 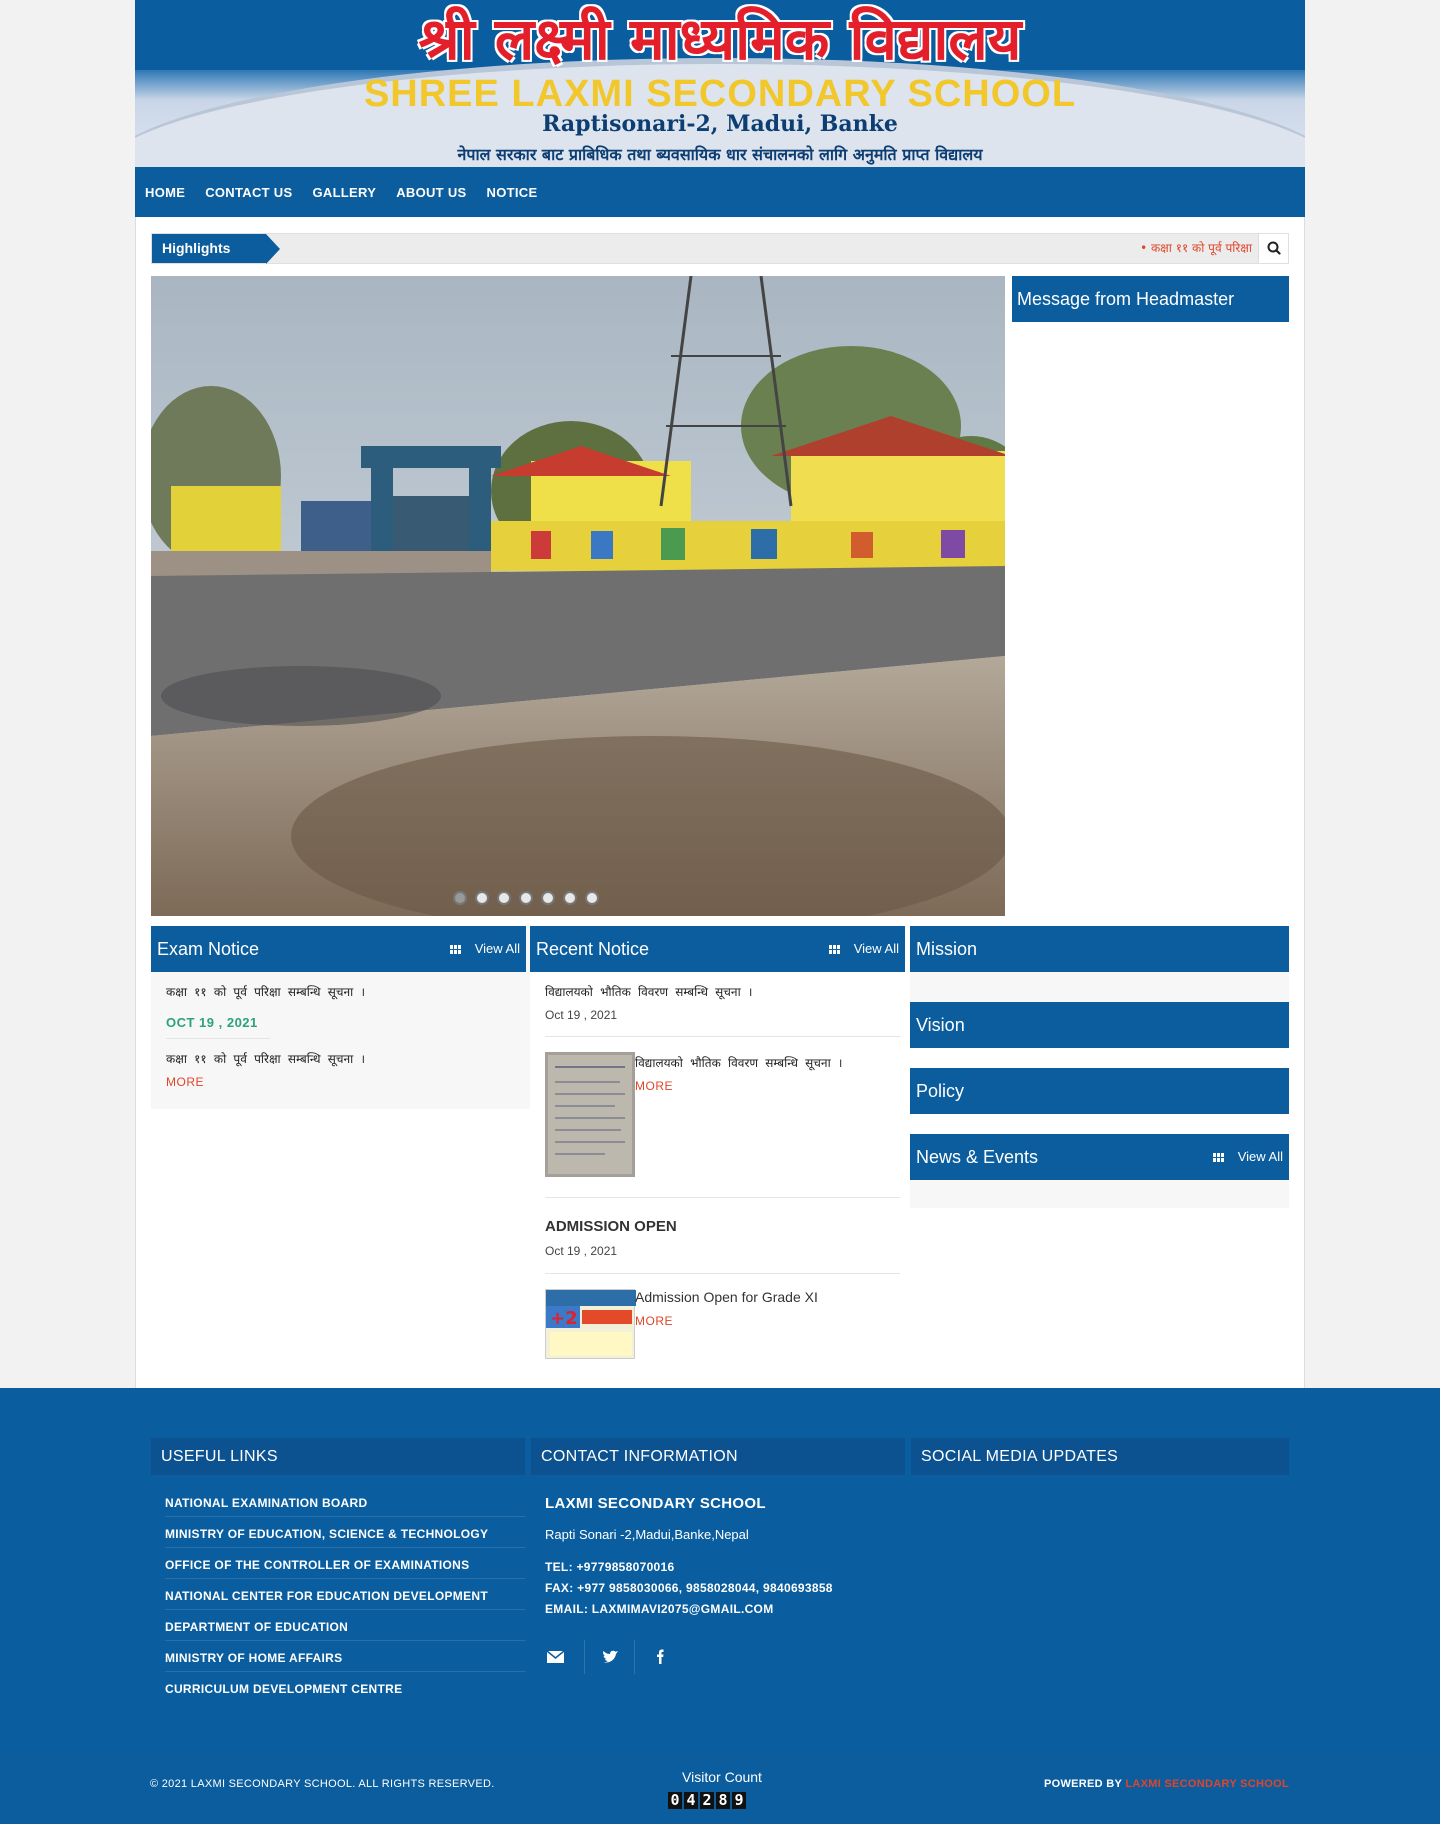 What do you see at coordinates (611, 1226) in the screenshot?
I see `admission-notice-title: ADMISSION OPEN` at bounding box center [611, 1226].